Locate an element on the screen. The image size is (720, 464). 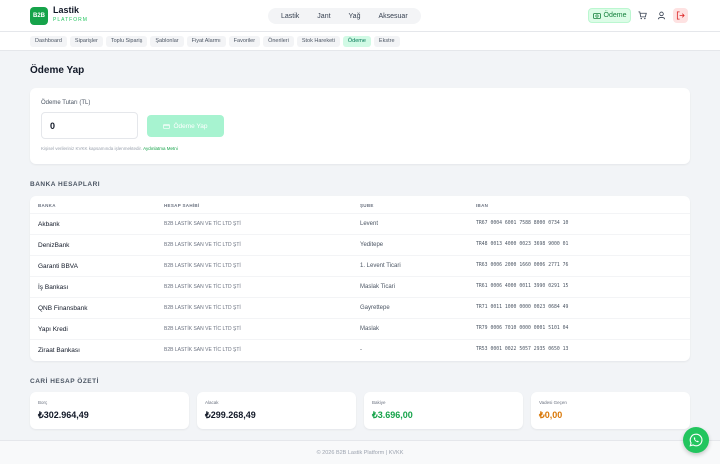
summary-value: ₺0,00 is located at coordinates (551, 415).